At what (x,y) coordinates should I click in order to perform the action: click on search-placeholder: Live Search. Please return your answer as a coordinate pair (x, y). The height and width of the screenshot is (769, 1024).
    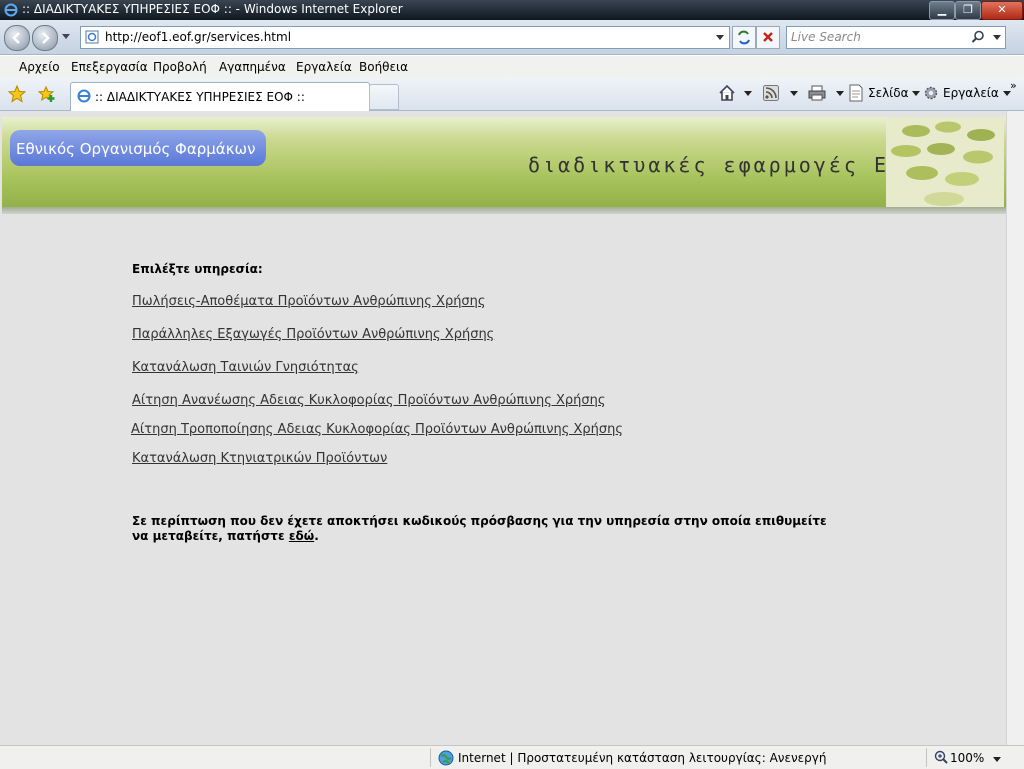
    Looking at the image, I should click on (826, 37).